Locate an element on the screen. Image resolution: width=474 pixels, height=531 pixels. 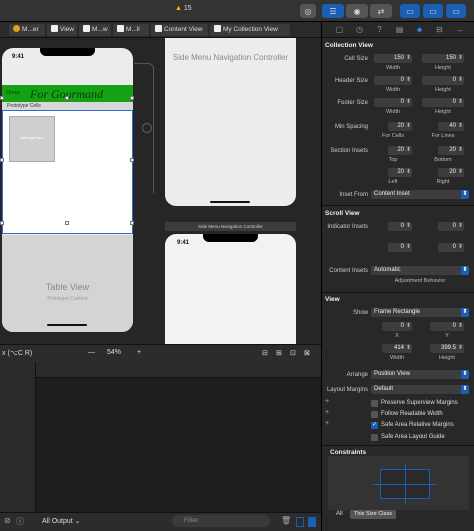
connections-icon: → is located at coordinates (459, 29).